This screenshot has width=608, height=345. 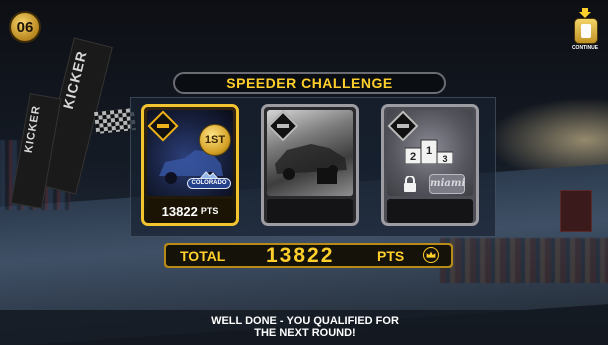 What do you see at coordinates (190, 153) in the screenshot?
I see `event-card-1-image: 1ST COLORADO` at bounding box center [190, 153].